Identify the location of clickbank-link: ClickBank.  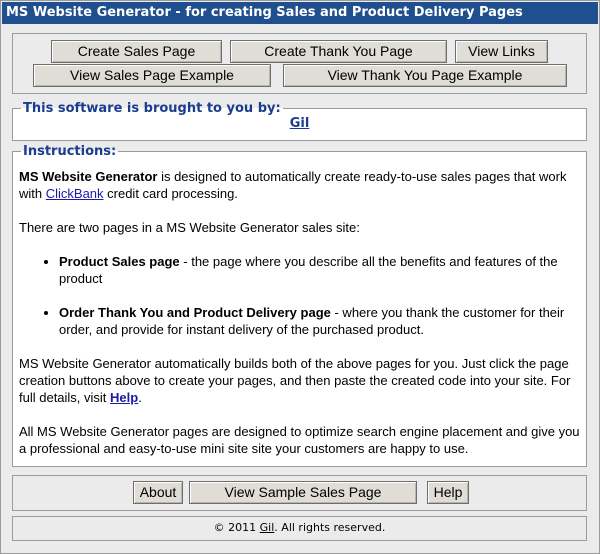
(75, 193).